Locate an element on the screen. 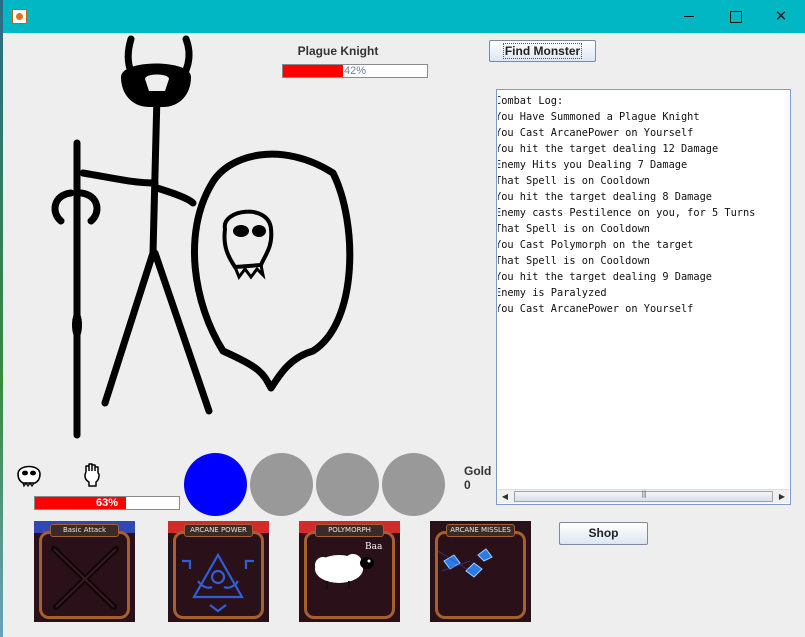 The height and width of the screenshot is (637, 805). combat-log-horizontal-scrollbar: ◀ ▶ is located at coordinates (643, 496).